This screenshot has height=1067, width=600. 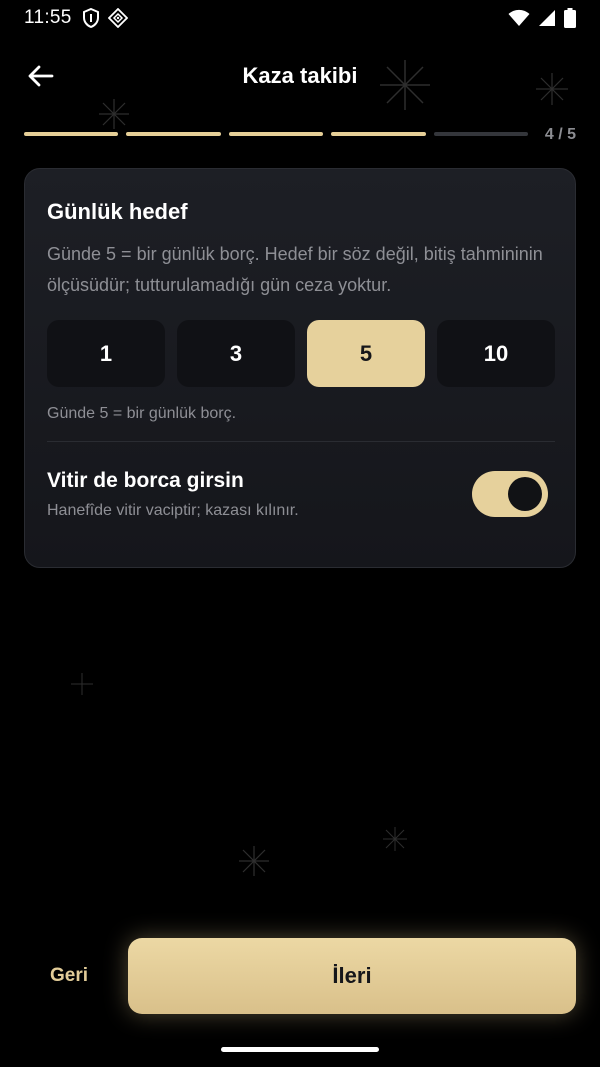 I want to click on vitir-toggle-switch, so click(x=510, y=494).